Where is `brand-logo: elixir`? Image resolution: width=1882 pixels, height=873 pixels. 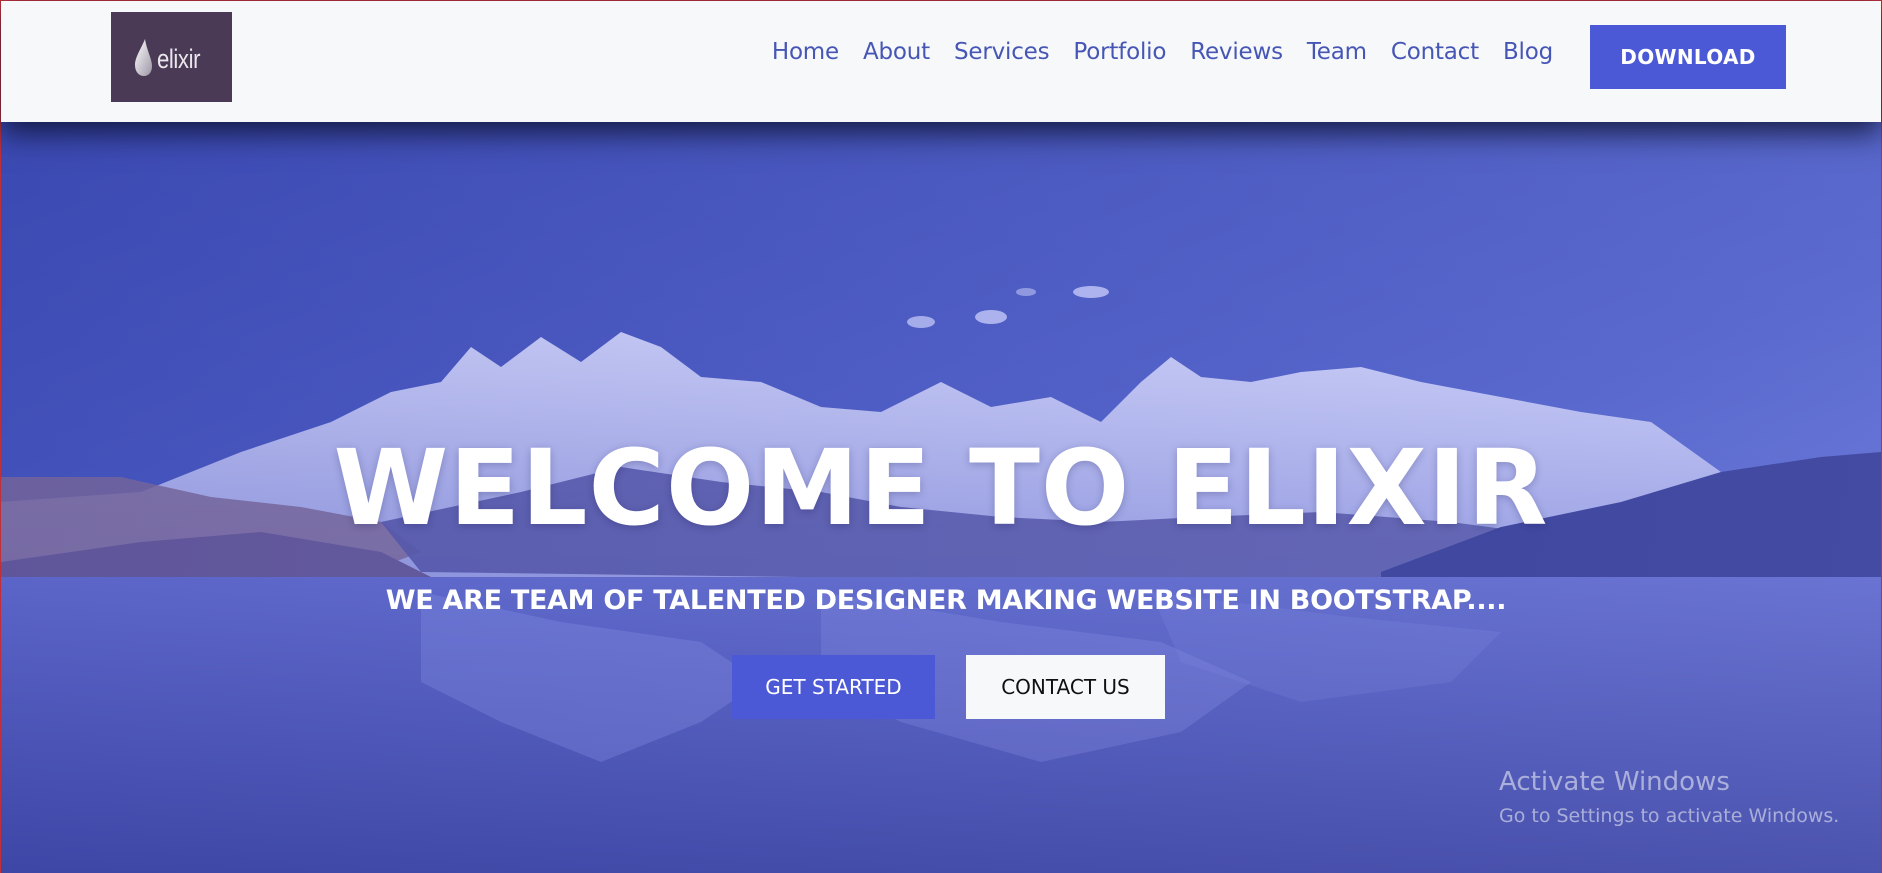
brand-logo: elixir is located at coordinates (171, 57).